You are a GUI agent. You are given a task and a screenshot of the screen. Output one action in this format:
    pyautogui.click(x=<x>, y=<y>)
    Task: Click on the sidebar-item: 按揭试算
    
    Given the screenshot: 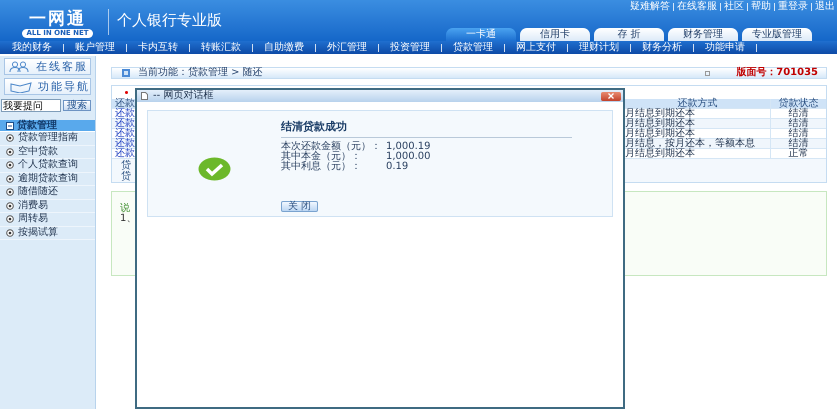 What is the action you would take?
    pyautogui.click(x=47, y=233)
    